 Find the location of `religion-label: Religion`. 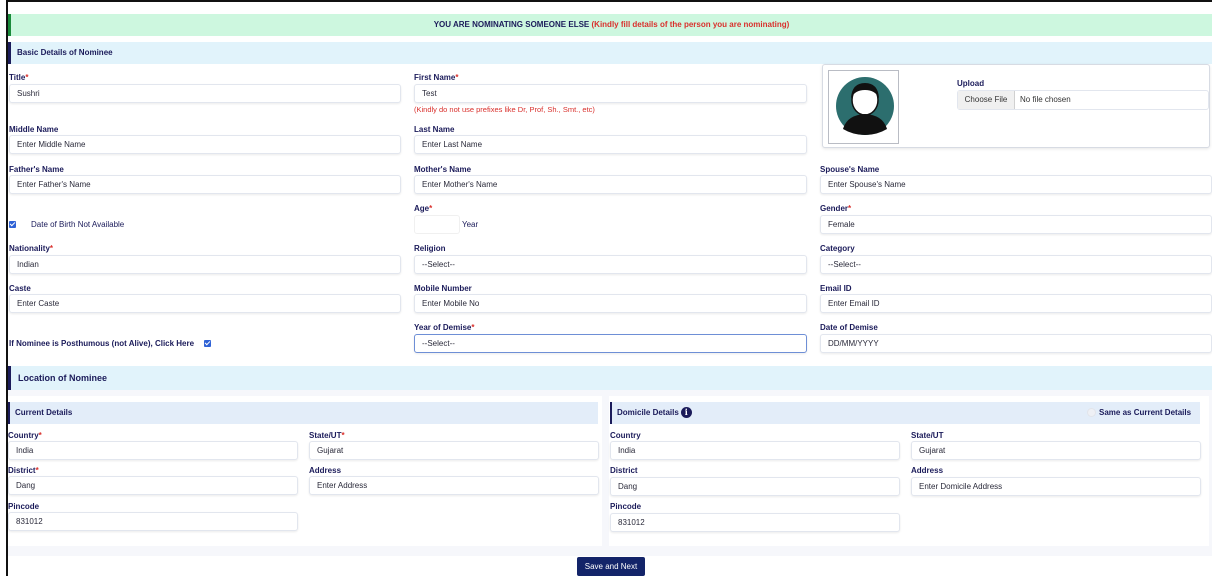

religion-label: Religion is located at coordinates (430, 248).